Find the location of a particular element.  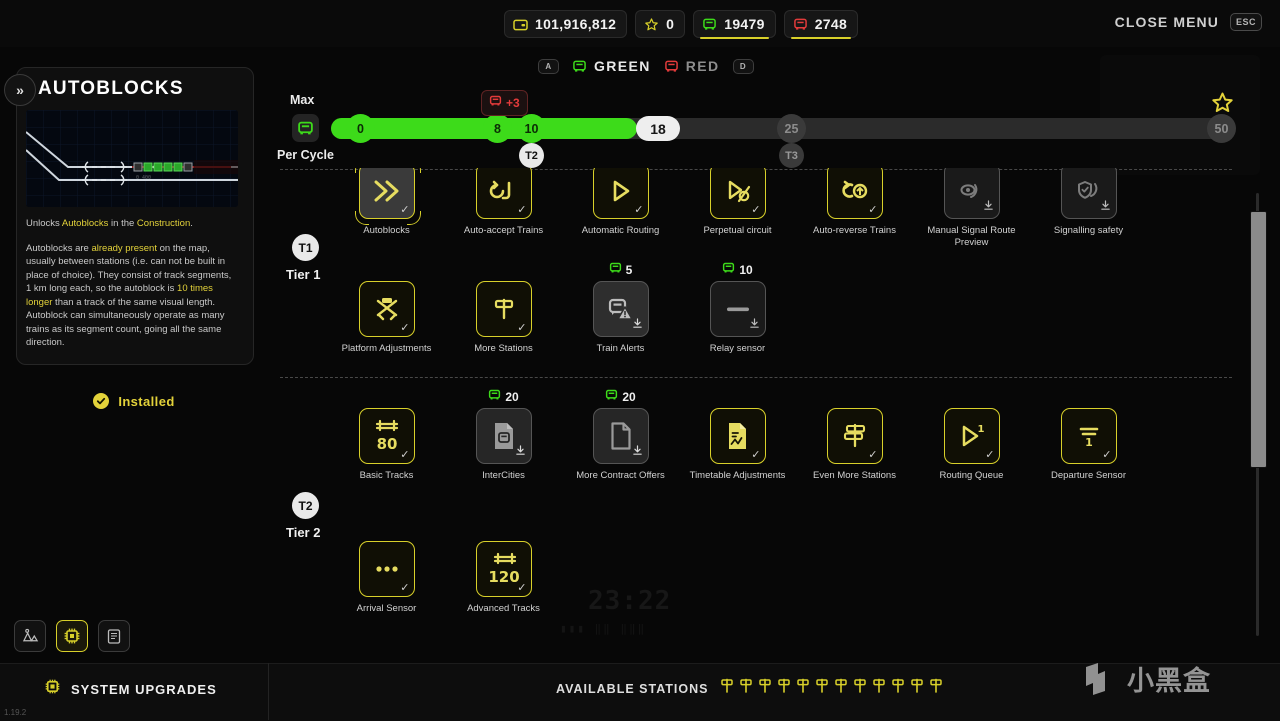

upgrade-basic-tracks: 80 ✓ Basic Tracks is located at coordinates (386, 445).